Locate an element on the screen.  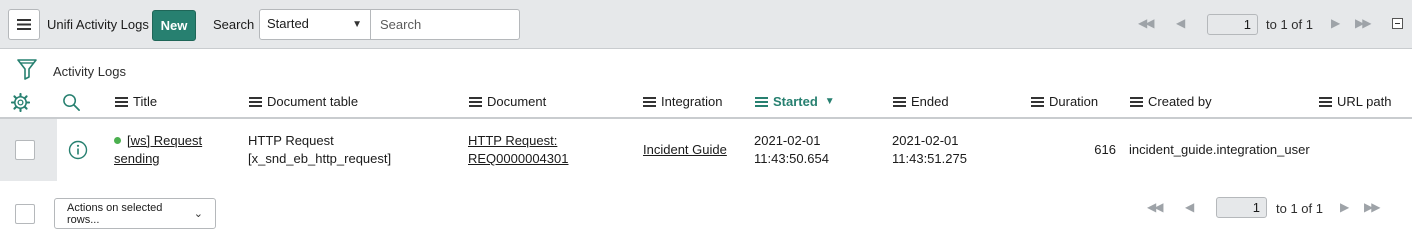
column-header-duration: Duration is located at coordinates (1064, 101).